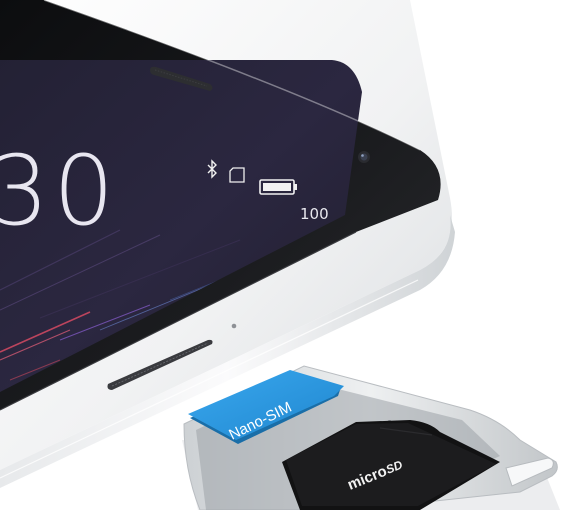 The width and height of the screenshot is (571, 510). I want to click on clock-digits: 30, so click(59, 191).